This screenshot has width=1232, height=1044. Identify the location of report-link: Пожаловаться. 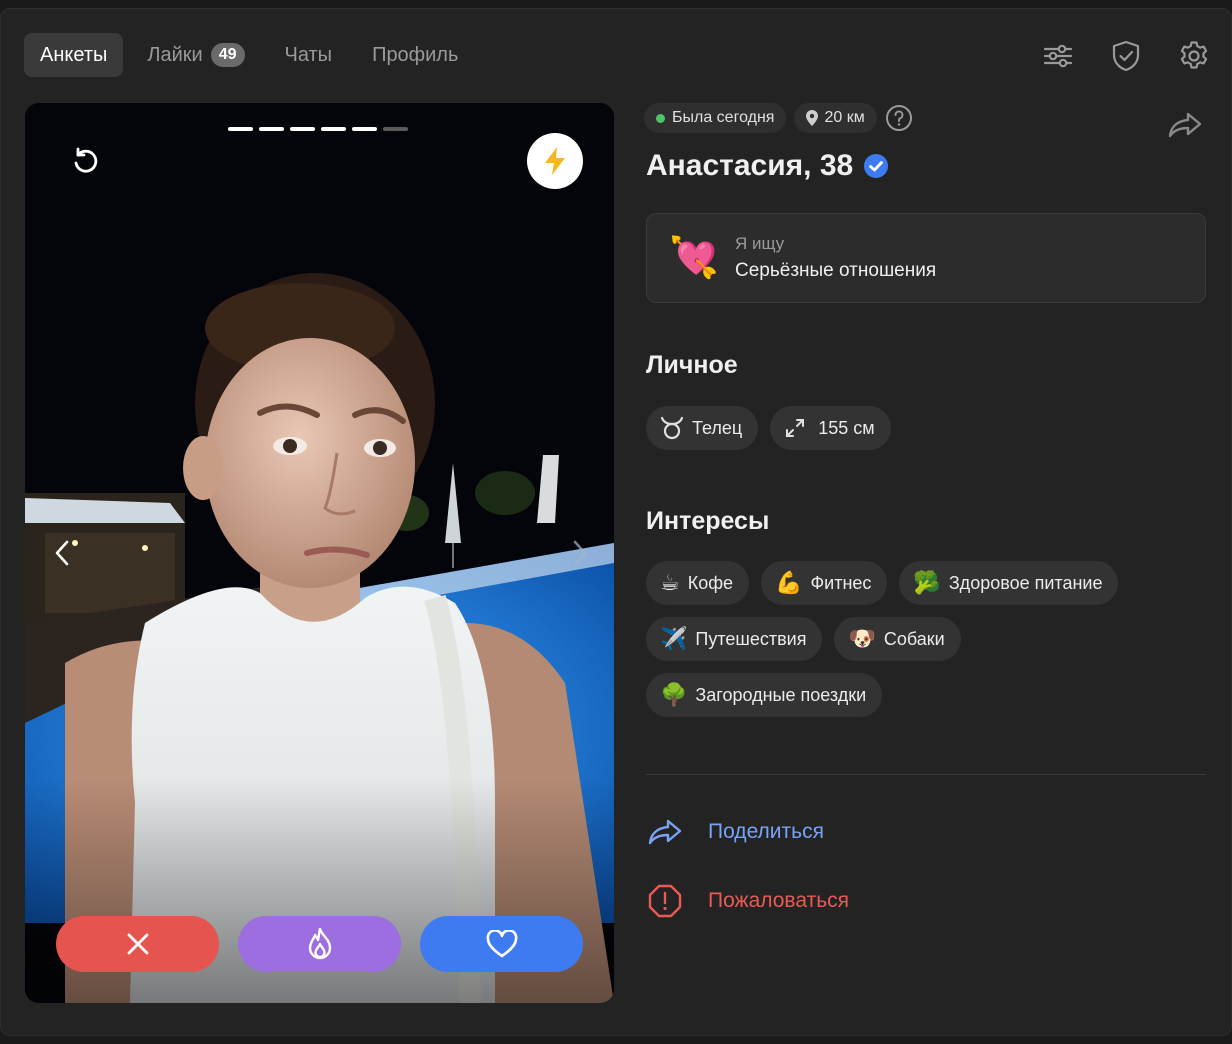
(747, 901).